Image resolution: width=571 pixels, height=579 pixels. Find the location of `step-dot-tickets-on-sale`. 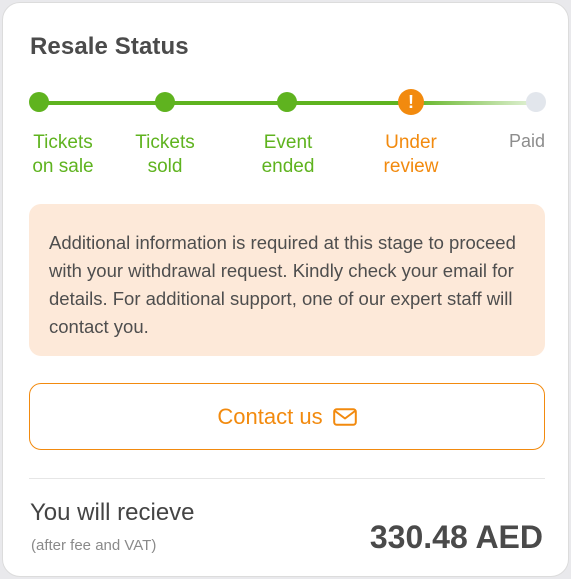

step-dot-tickets-on-sale is located at coordinates (39, 102).